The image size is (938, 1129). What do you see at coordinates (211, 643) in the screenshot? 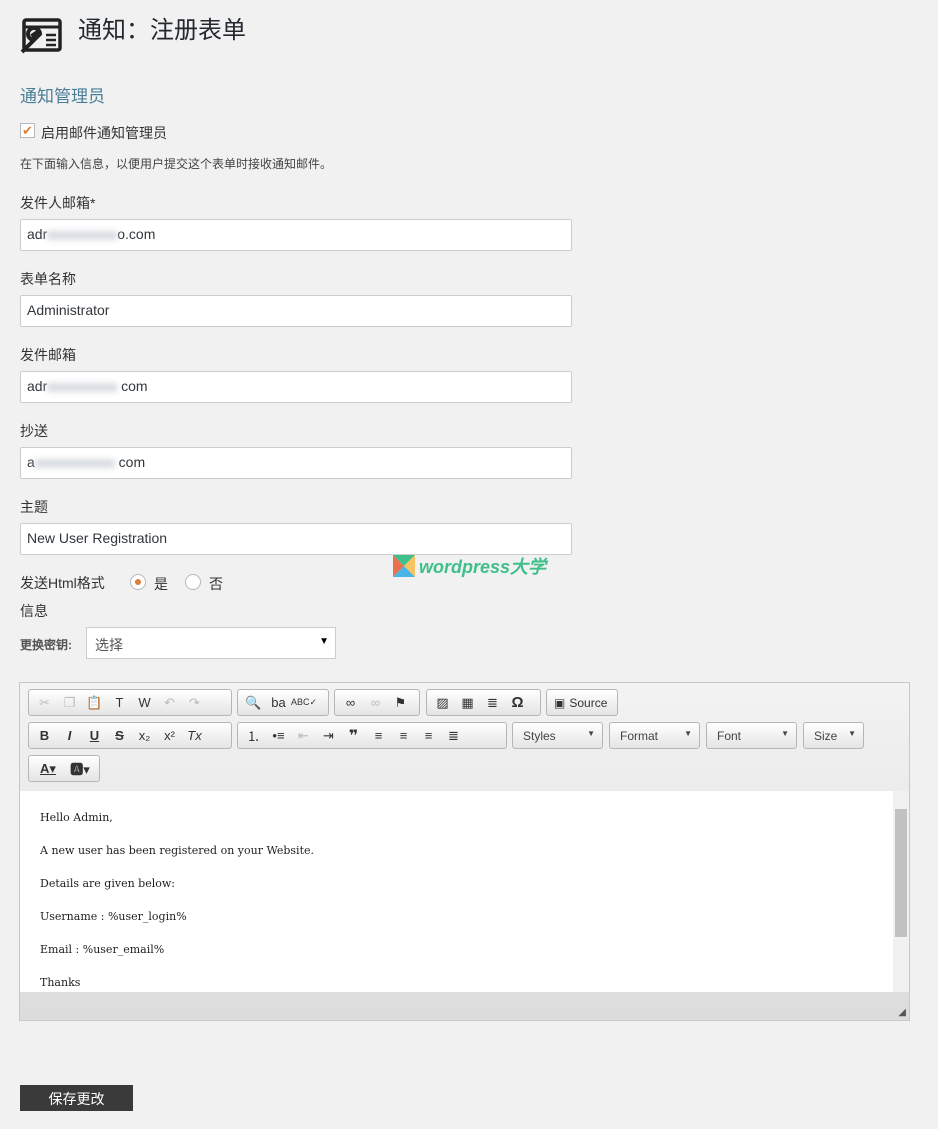
I see `key-select: 选择 ▼` at bounding box center [211, 643].